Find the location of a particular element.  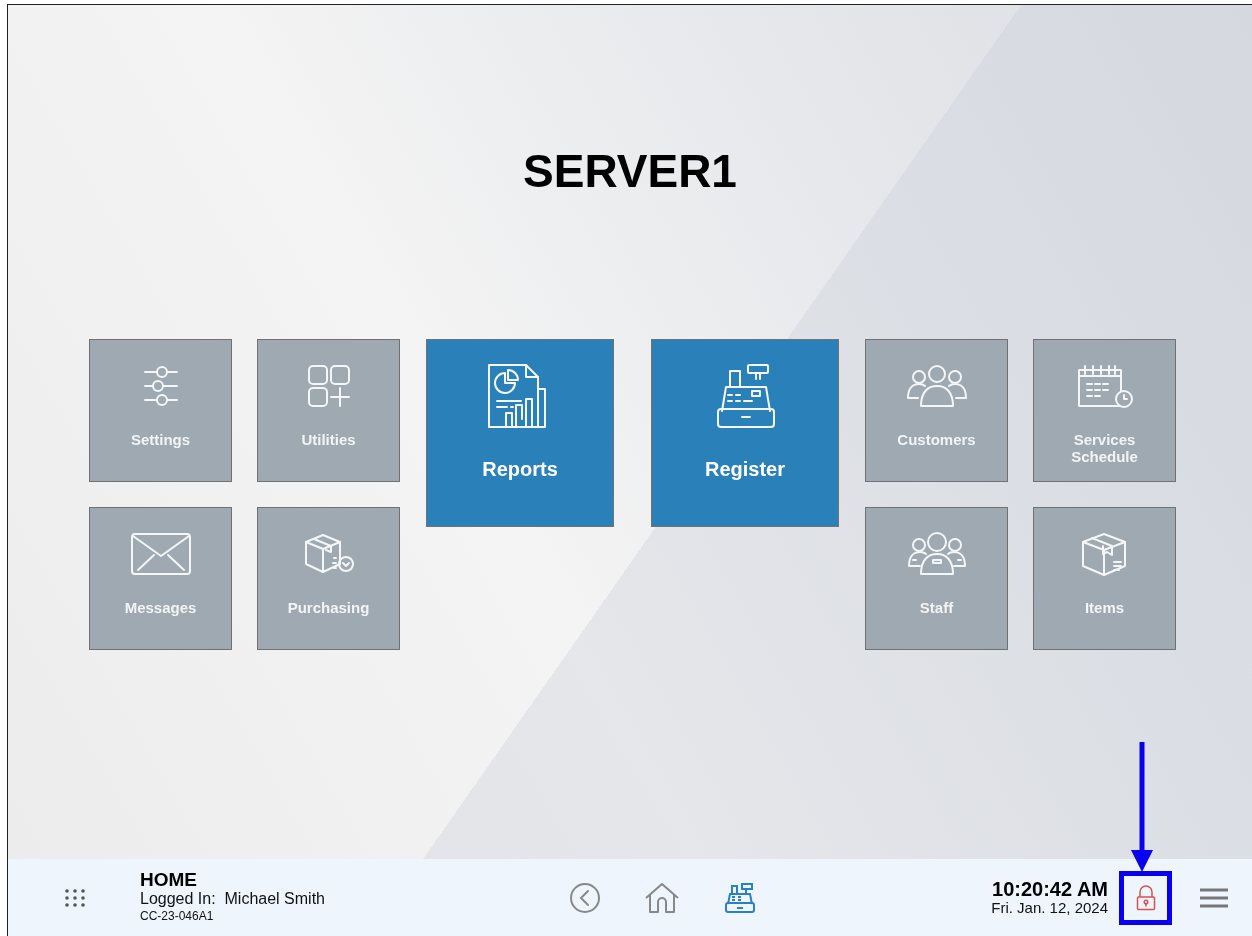

cash-register-icon is located at coordinates (740, 897).